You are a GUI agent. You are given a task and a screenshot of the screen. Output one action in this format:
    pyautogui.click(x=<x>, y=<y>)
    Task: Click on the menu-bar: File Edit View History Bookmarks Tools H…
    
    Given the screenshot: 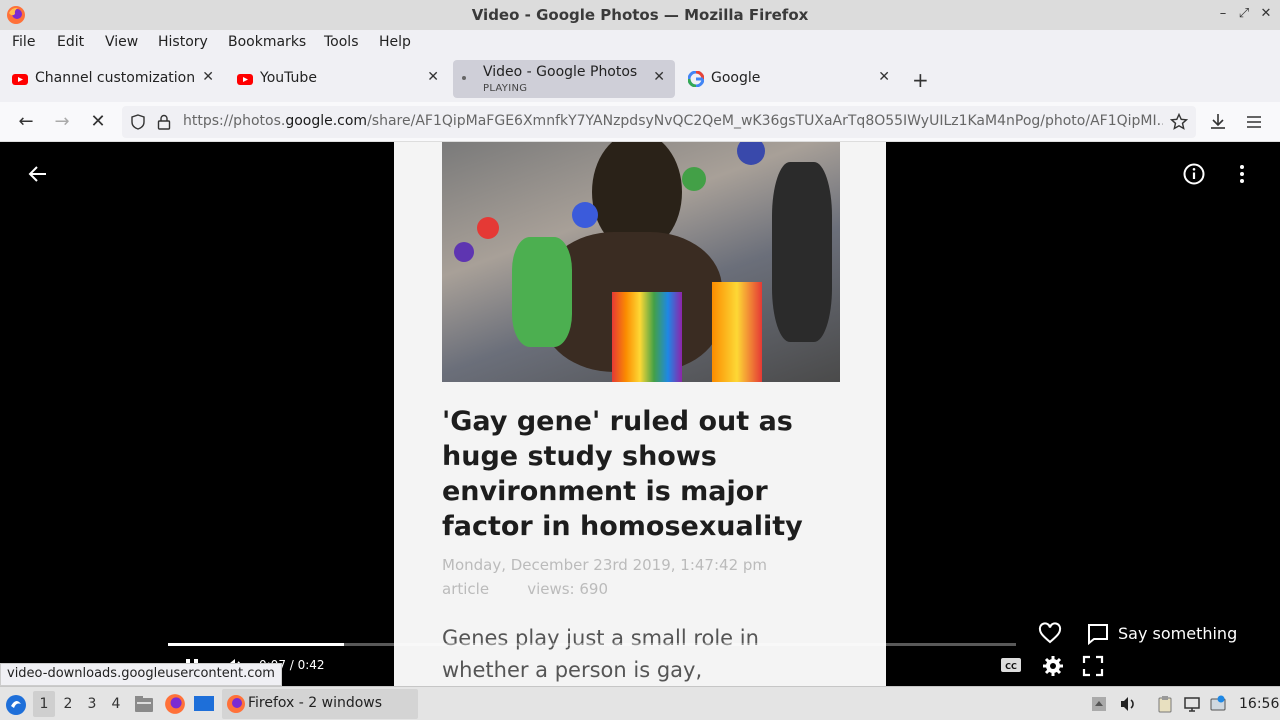 What is the action you would take?
    pyautogui.click(x=640, y=43)
    